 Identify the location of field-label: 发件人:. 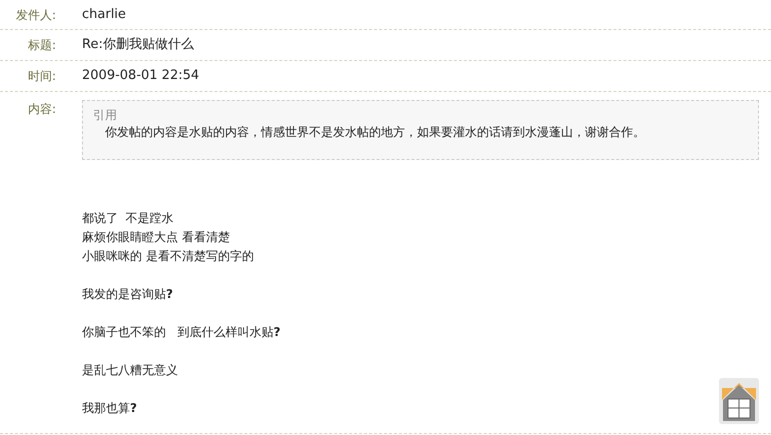
(35, 15).